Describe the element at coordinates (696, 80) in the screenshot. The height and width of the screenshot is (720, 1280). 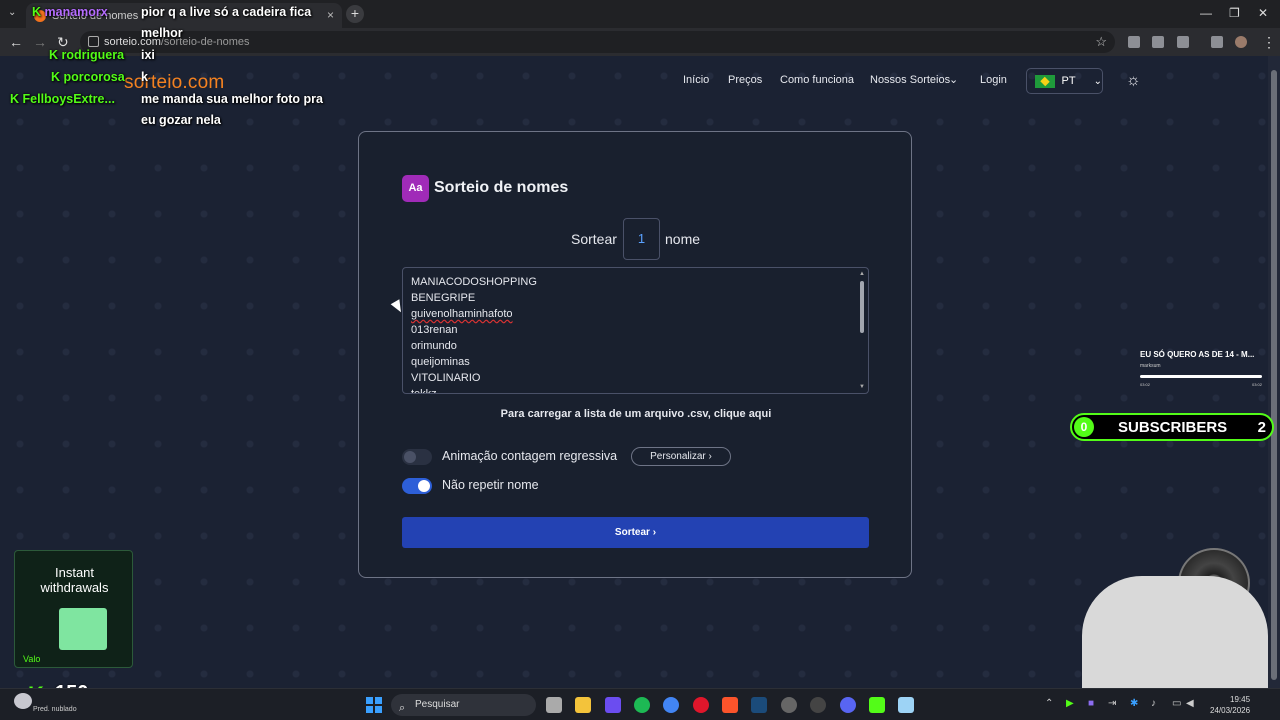
I see `nav-inicio: Início` at that location.